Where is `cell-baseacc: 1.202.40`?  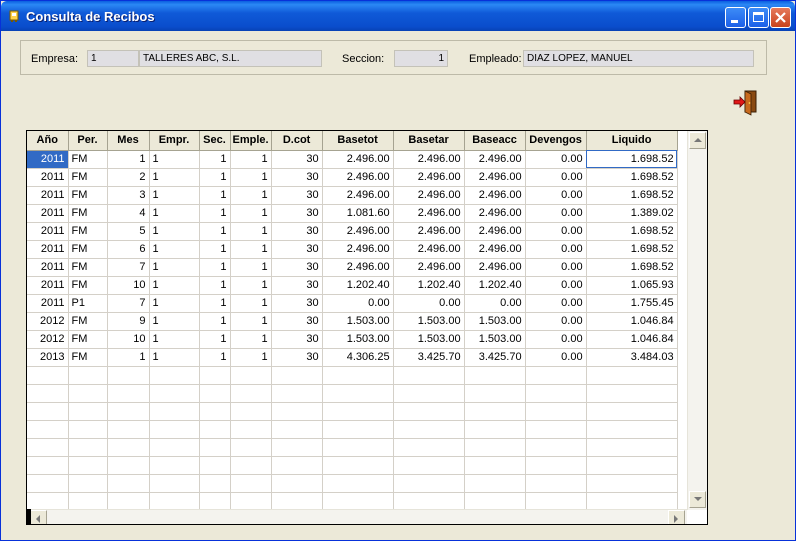 cell-baseacc: 1.202.40 is located at coordinates (495, 285).